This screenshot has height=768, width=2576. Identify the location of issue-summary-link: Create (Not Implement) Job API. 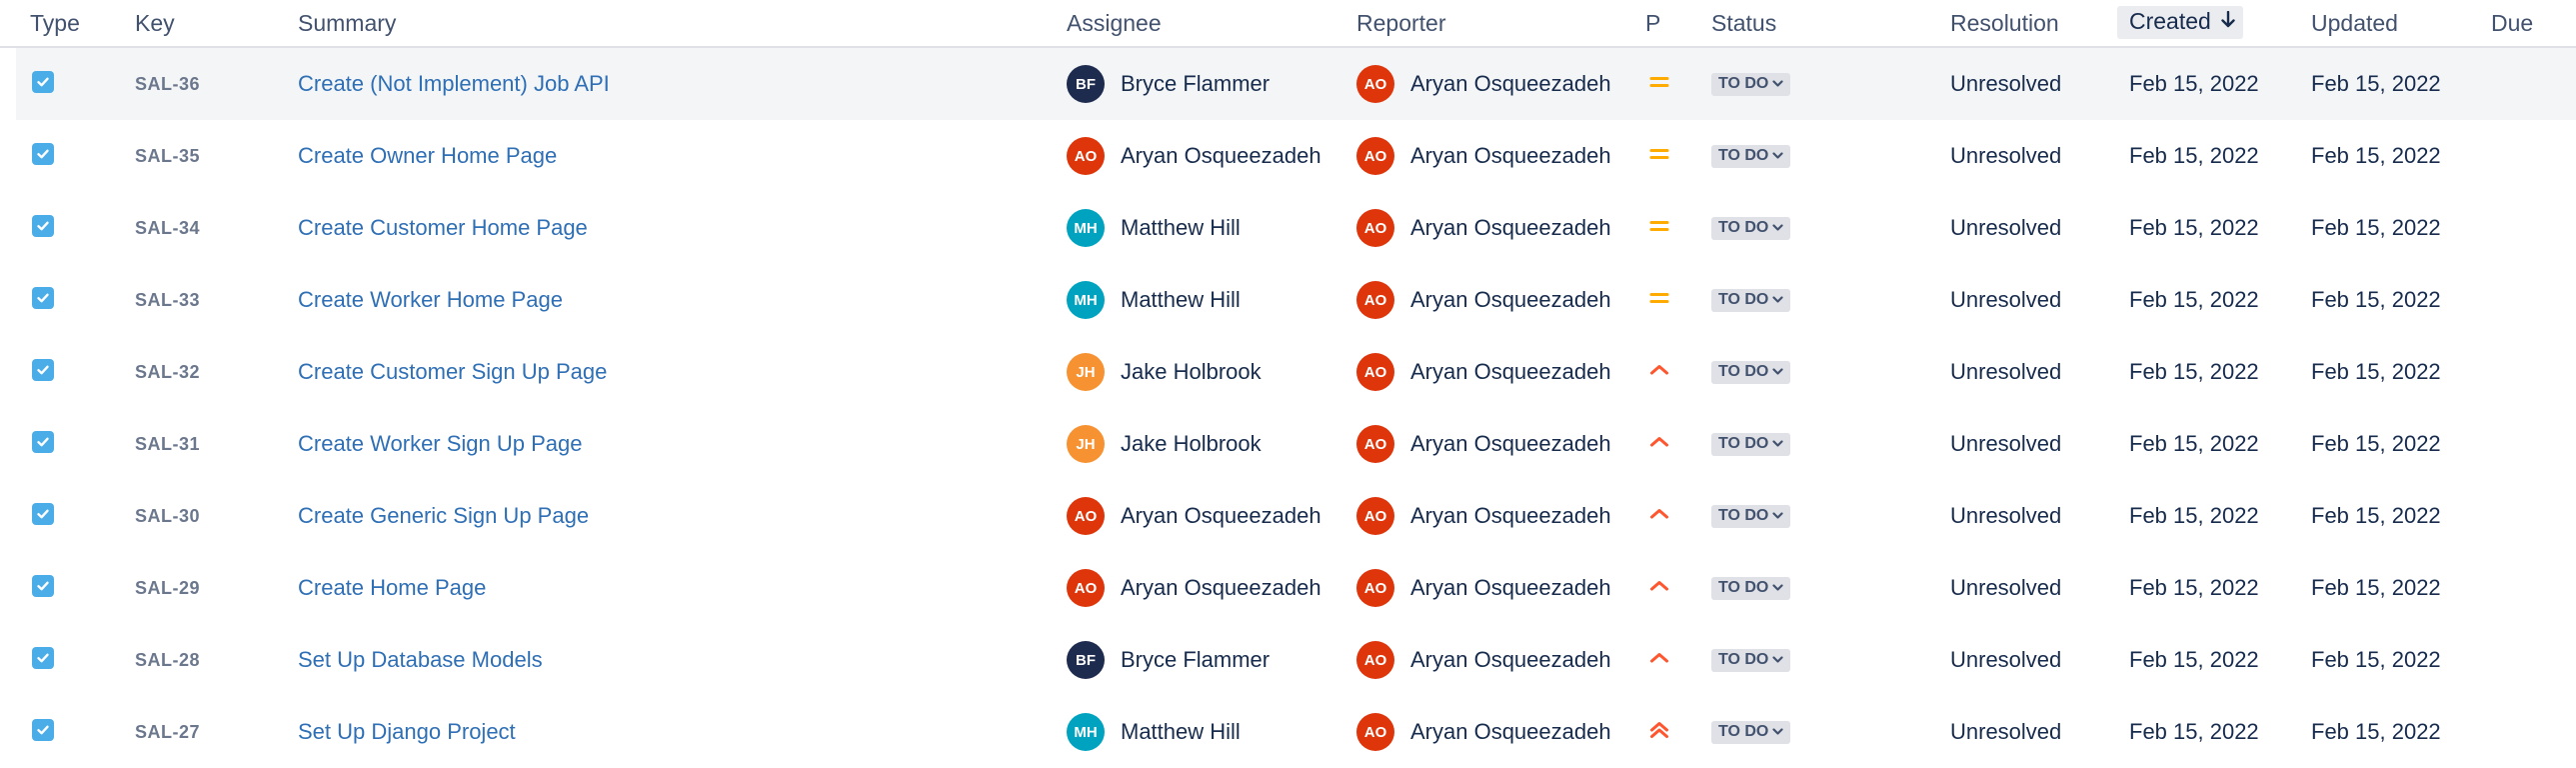
(454, 84).